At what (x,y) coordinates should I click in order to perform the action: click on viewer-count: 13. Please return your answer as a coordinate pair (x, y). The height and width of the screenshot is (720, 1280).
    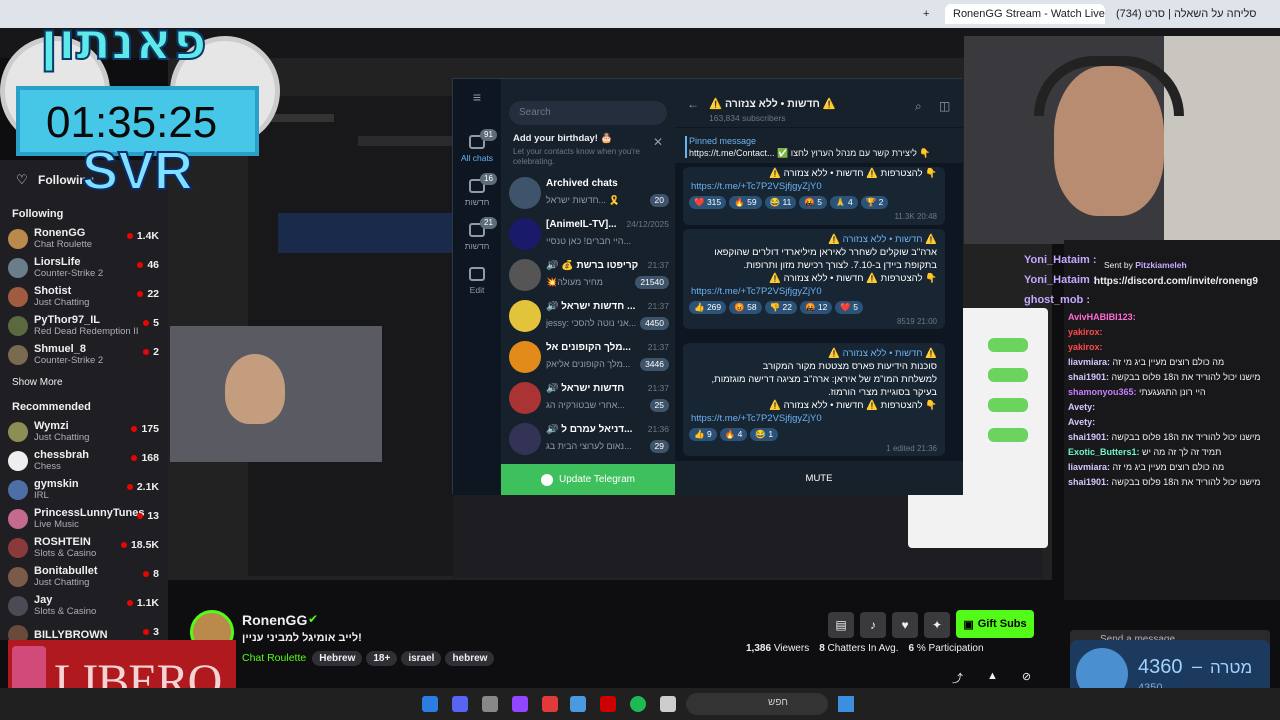
    Looking at the image, I should click on (148, 516).